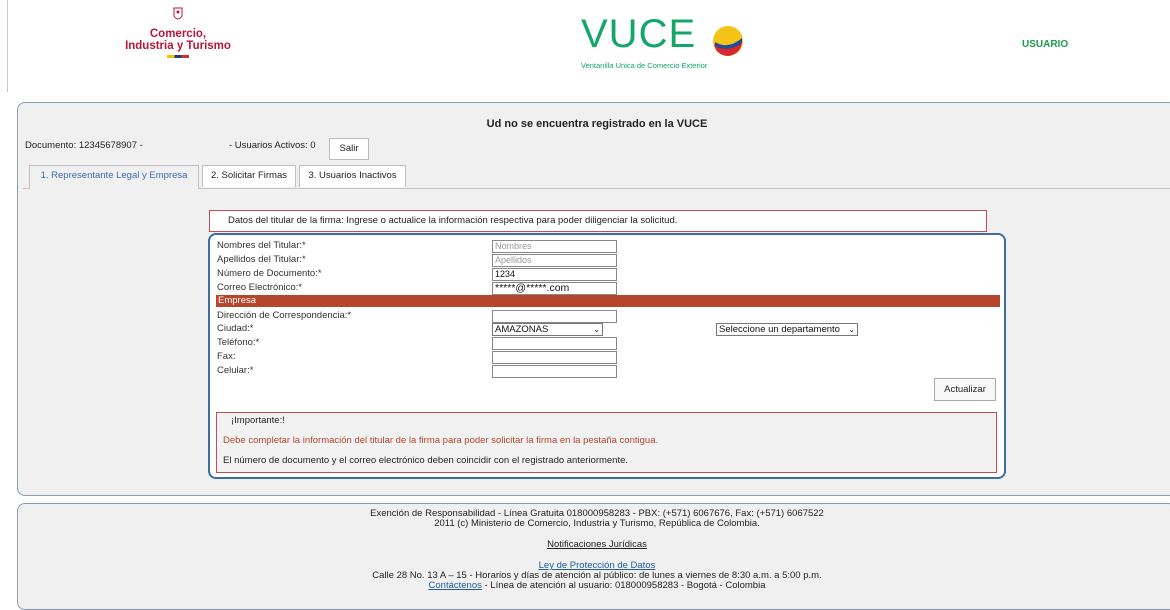  What do you see at coordinates (226, 356) in the screenshot?
I see `fax-label: Fax:` at bounding box center [226, 356].